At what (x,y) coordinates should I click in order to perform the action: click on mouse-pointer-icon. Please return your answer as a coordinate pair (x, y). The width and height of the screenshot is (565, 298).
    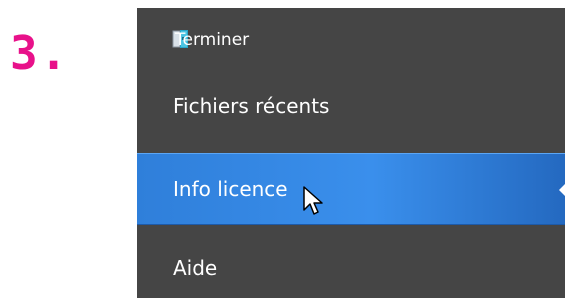
    Looking at the image, I should click on (313, 200).